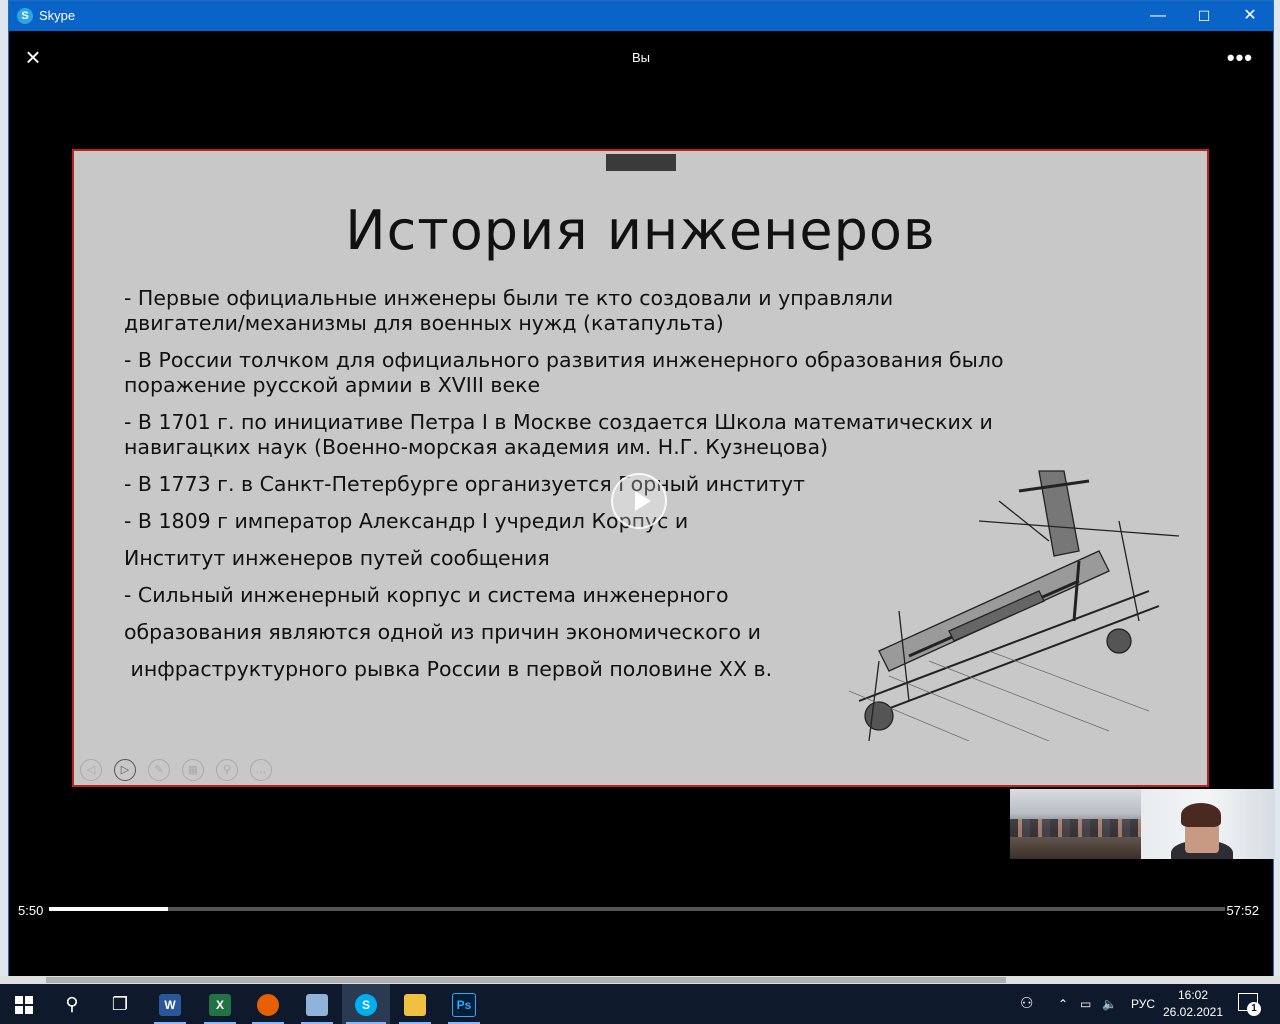  I want to click on seek-bar, so click(637, 909).